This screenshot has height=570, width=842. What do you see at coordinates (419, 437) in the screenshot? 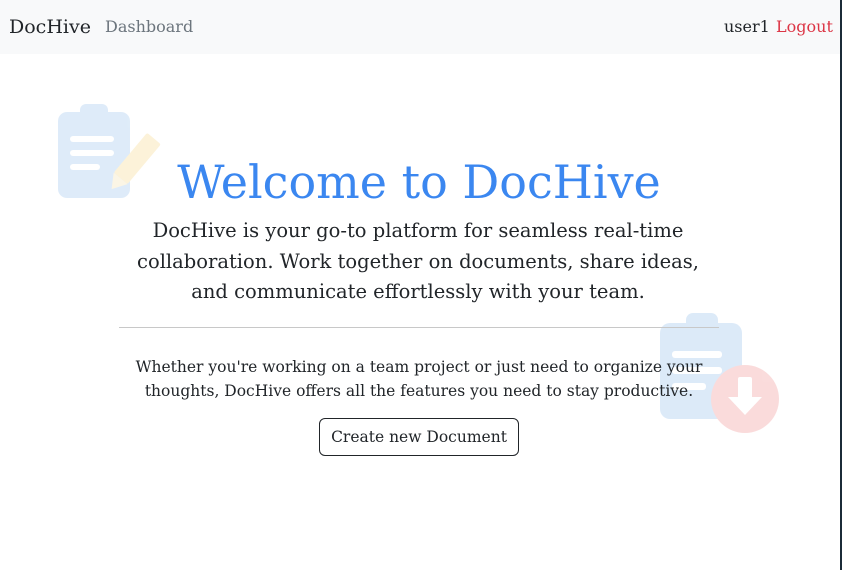
I see `create-document-button: Create new Document` at bounding box center [419, 437].